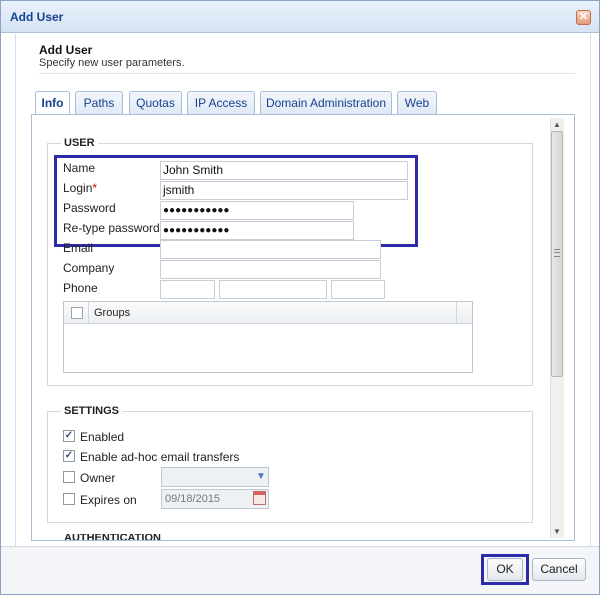  Describe the element at coordinates (112, 63) in the screenshot. I see `page-description: Specify new user parameters.` at that location.